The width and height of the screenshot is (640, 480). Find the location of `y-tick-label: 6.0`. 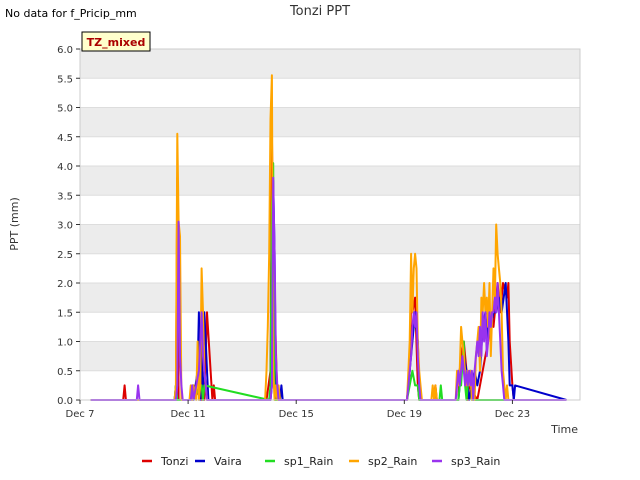

y-tick-label: 6.0 is located at coordinates (65, 50).